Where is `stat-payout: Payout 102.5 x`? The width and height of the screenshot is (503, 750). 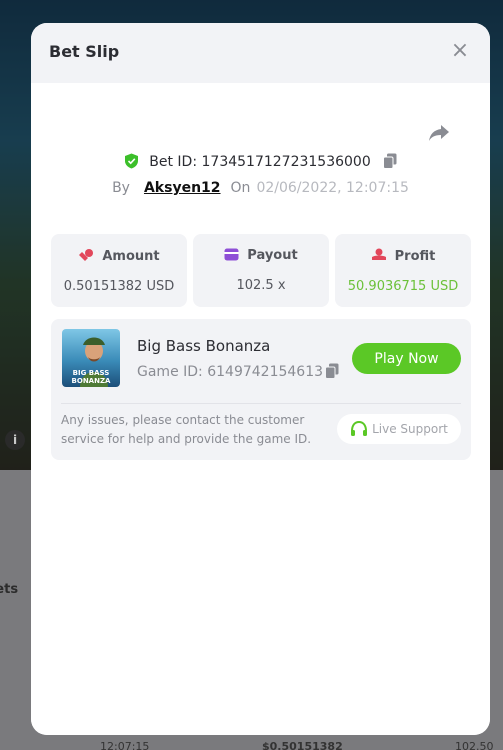
stat-payout: Payout 102.5 x is located at coordinates (261, 270).